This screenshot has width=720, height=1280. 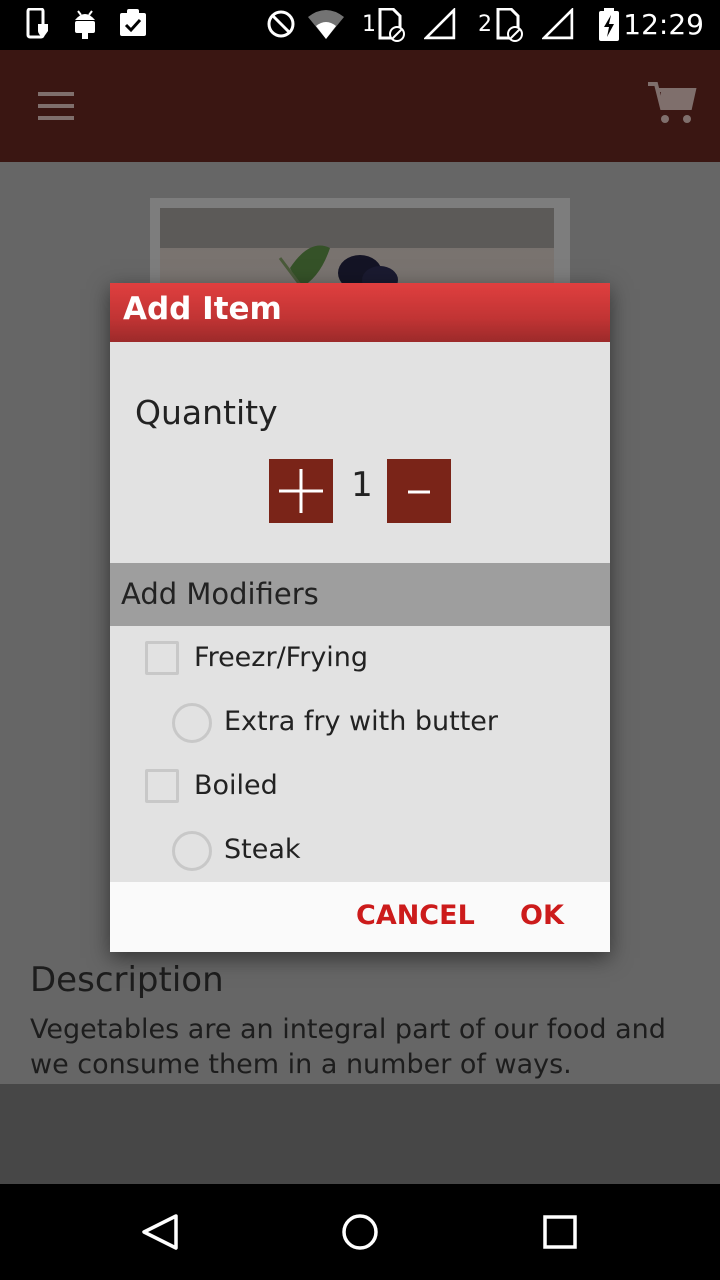 I want to click on bottom-area, so click(x=360, y=1134).